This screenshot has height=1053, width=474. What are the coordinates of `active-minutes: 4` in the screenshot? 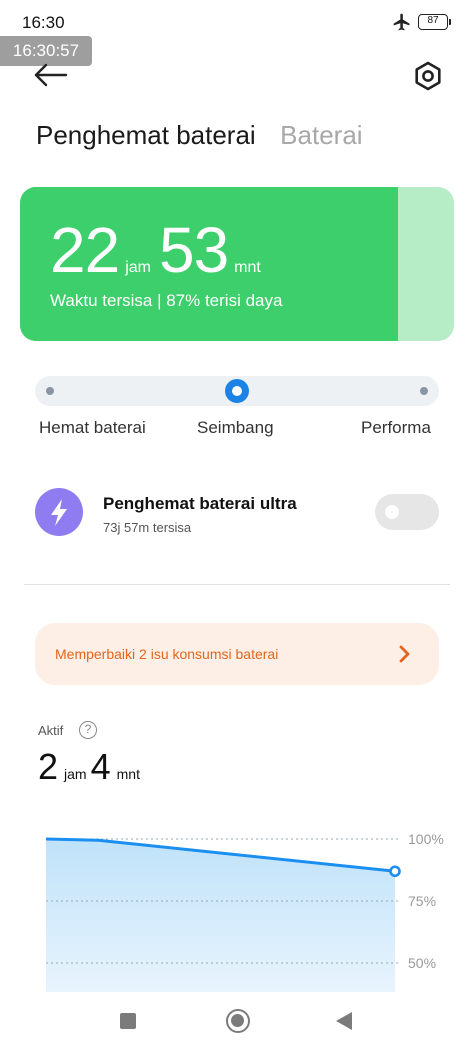 It's located at (100, 766).